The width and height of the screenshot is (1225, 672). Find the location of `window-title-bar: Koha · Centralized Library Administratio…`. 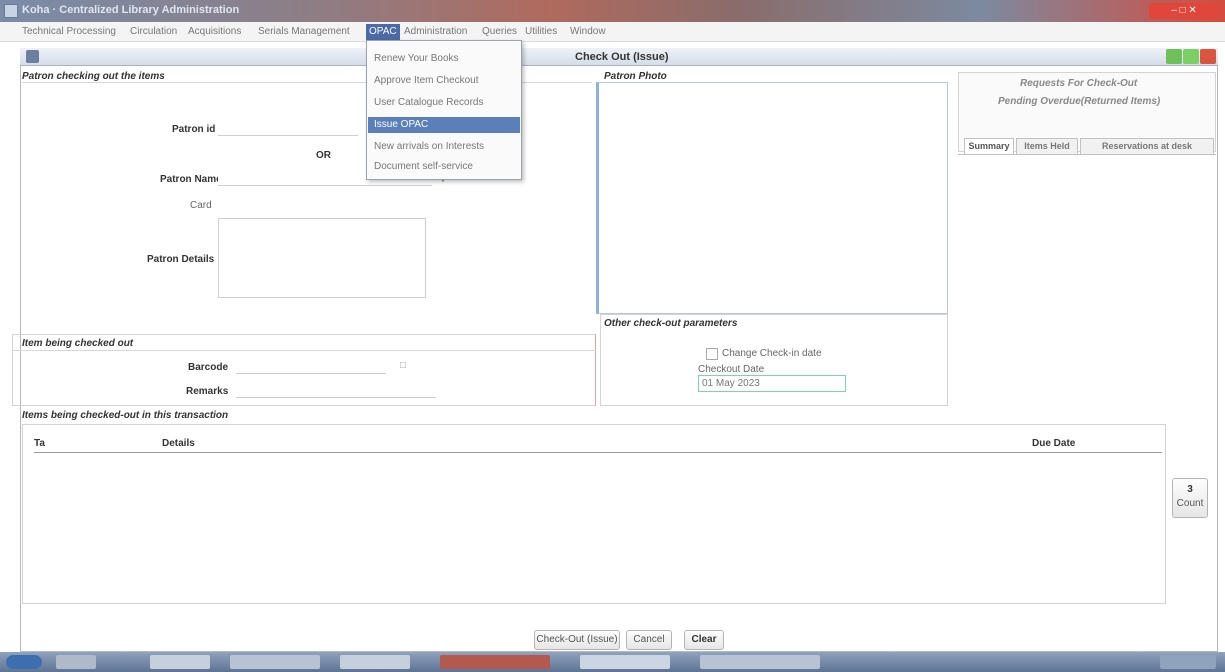

window-title-bar: Koha · Centralized Library Administratio… is located at coordinates (612, 11).